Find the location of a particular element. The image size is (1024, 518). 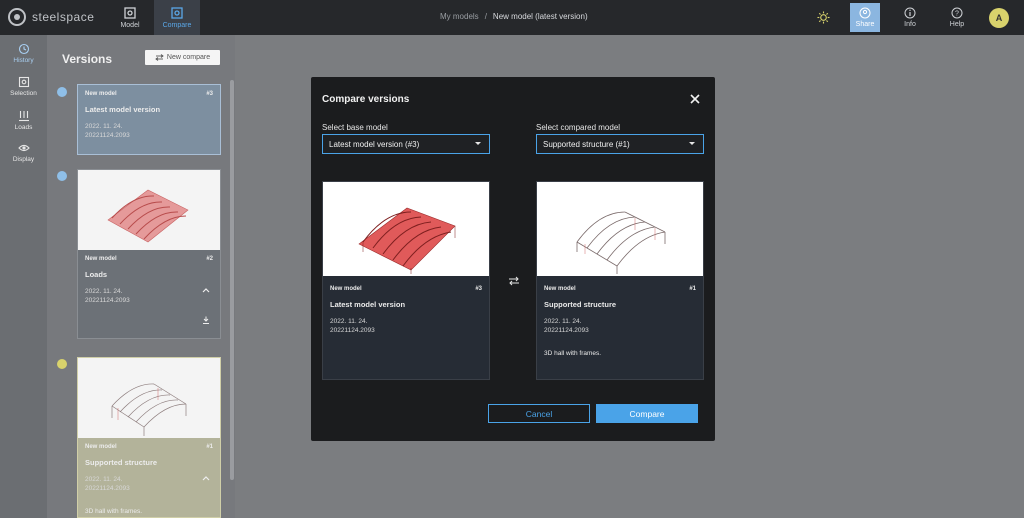

swap-arrows-icon is located at coordinates (514, 281).